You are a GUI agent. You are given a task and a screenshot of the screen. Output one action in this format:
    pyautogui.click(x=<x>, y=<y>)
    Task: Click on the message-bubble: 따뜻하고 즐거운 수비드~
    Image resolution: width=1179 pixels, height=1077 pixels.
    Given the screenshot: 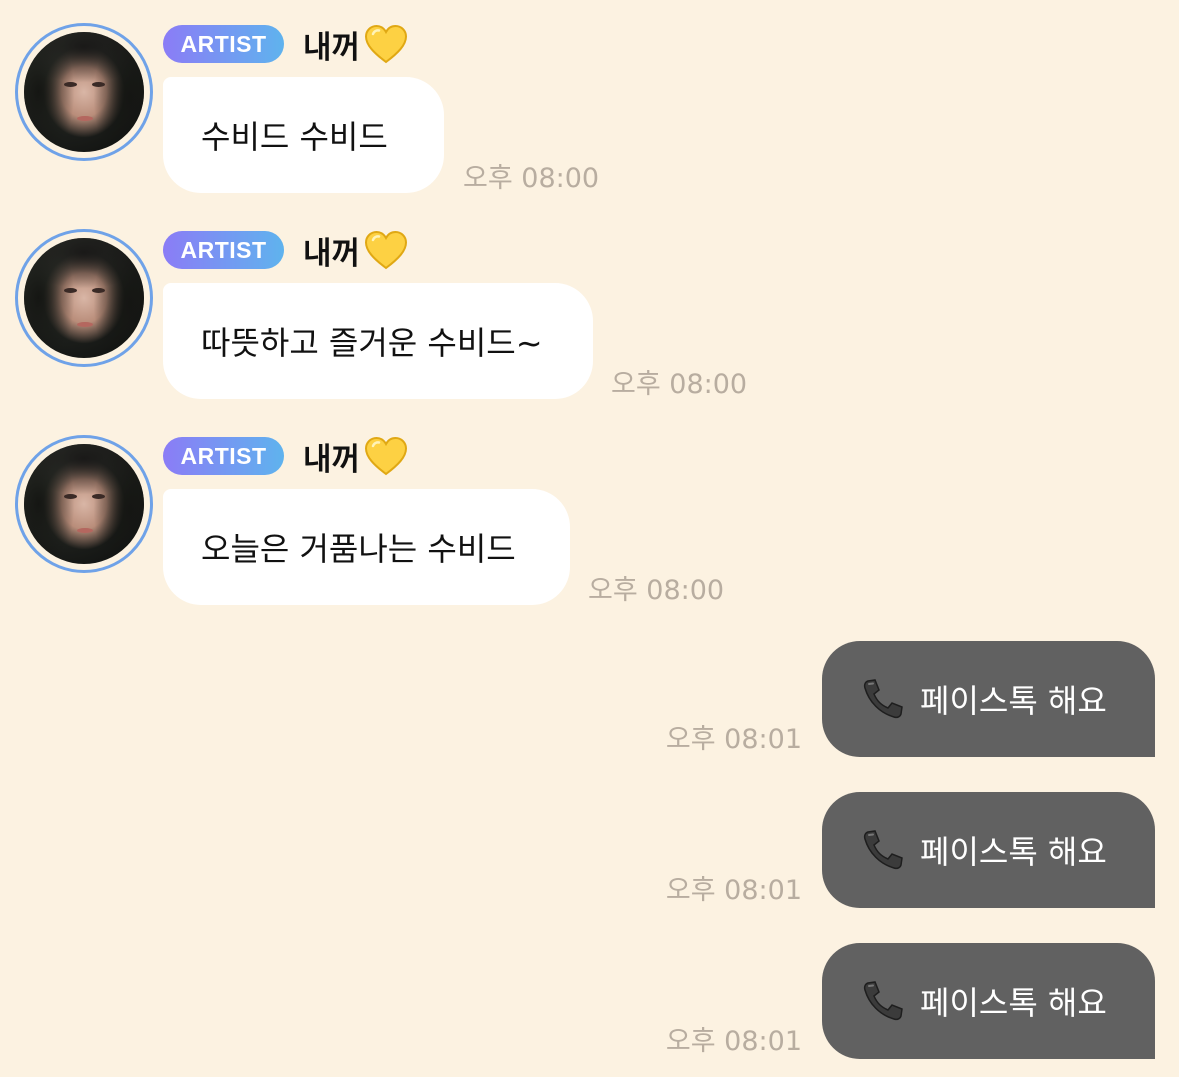 What is the action you would take?
    pyautogui.click(x=378, y=341)
    